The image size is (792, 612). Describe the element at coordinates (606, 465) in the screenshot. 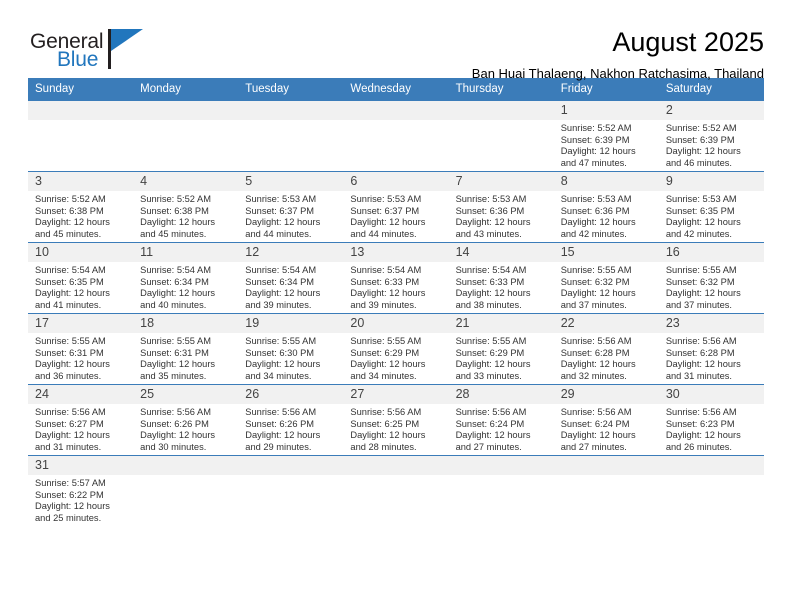

I see `day-number` at that location.